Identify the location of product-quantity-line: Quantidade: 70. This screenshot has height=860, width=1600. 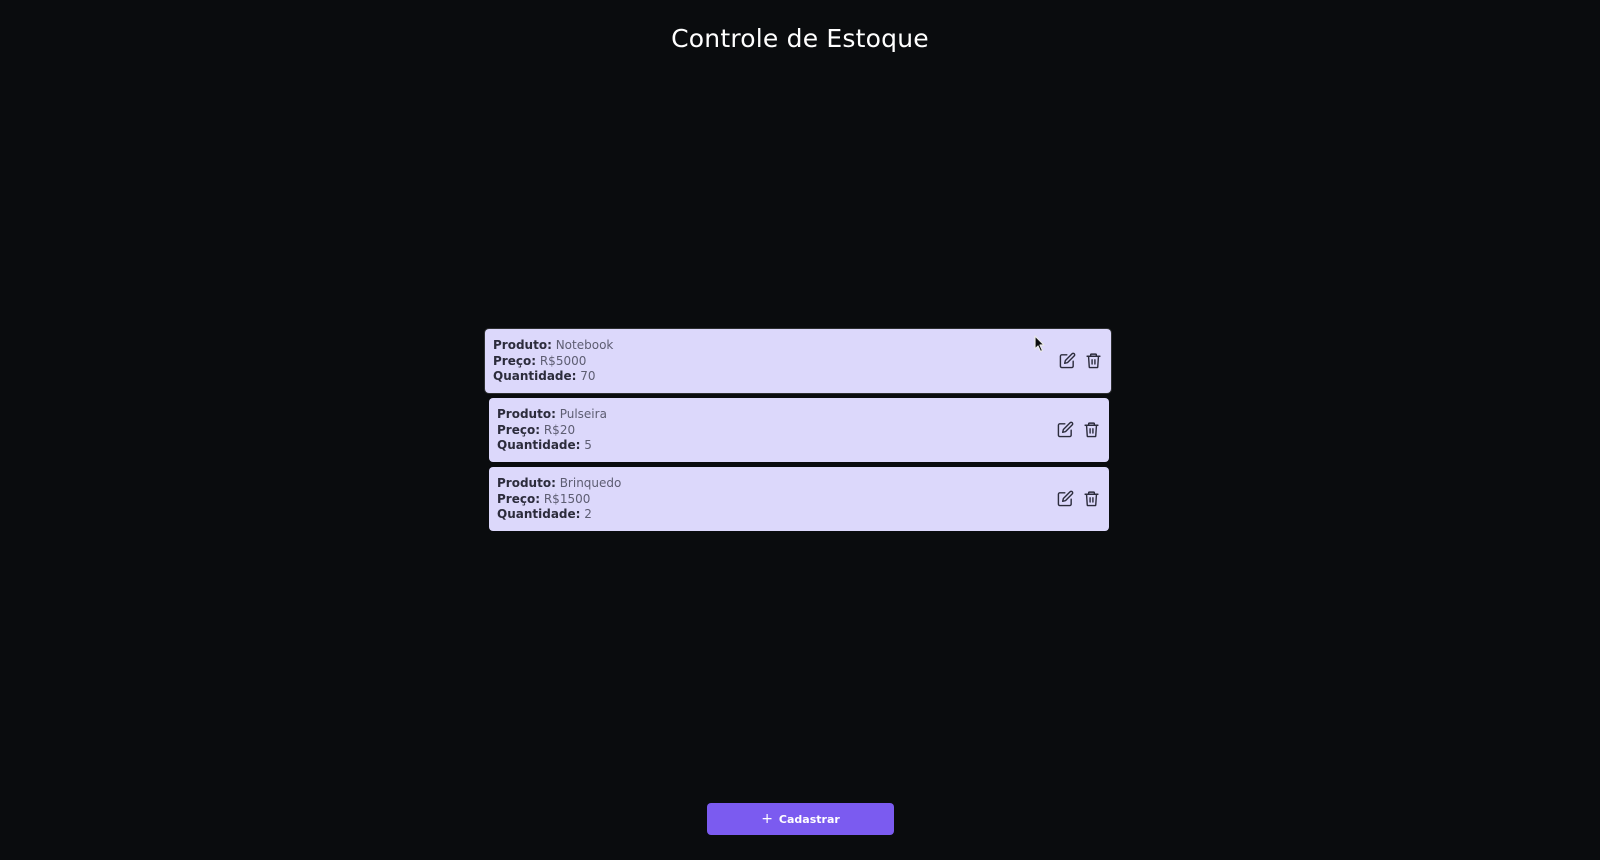
(798, 377).